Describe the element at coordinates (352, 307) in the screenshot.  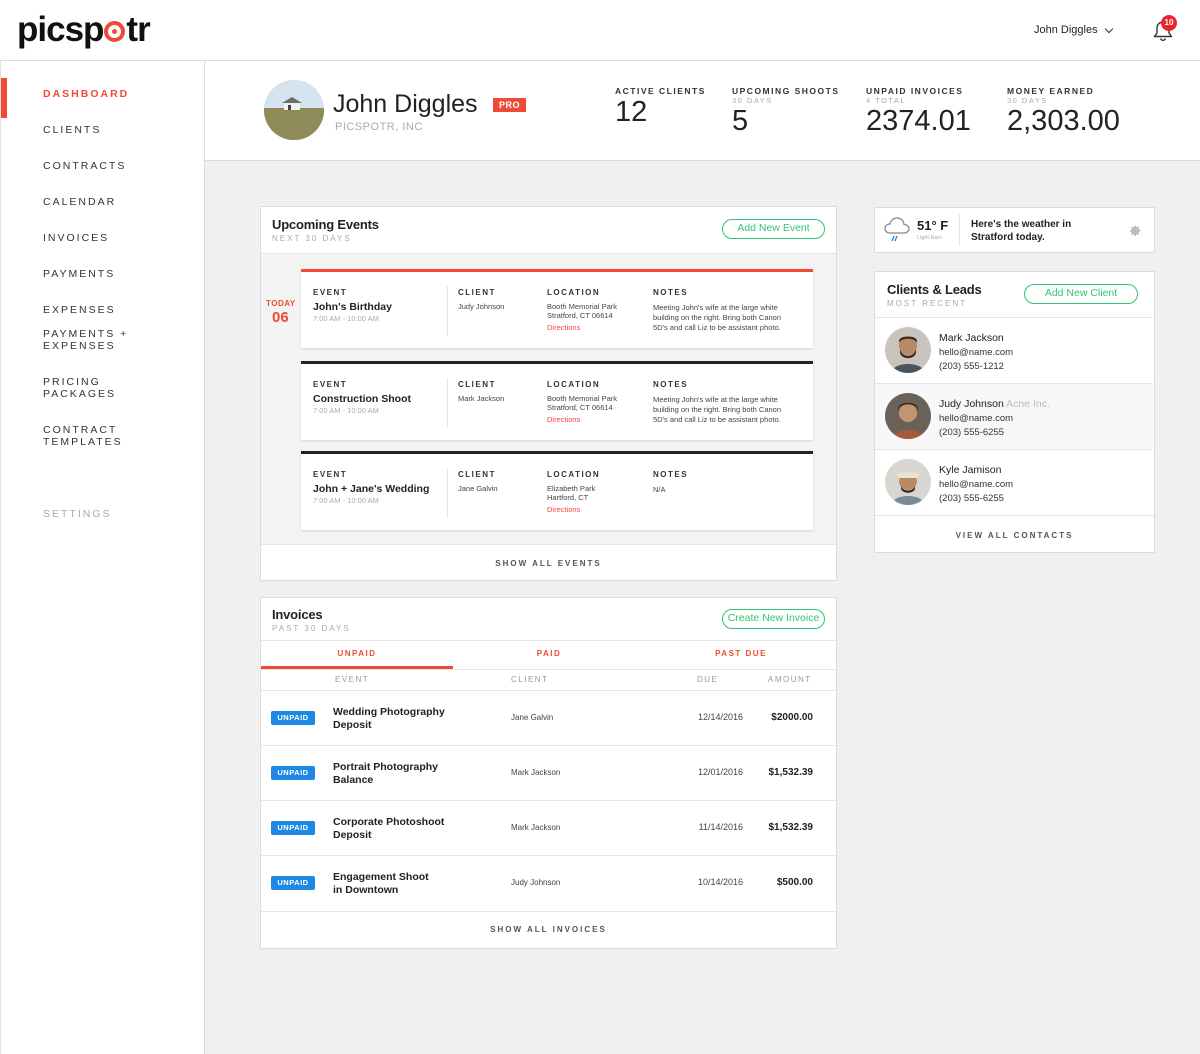
I see `event-title: John's Birthday` at that location.